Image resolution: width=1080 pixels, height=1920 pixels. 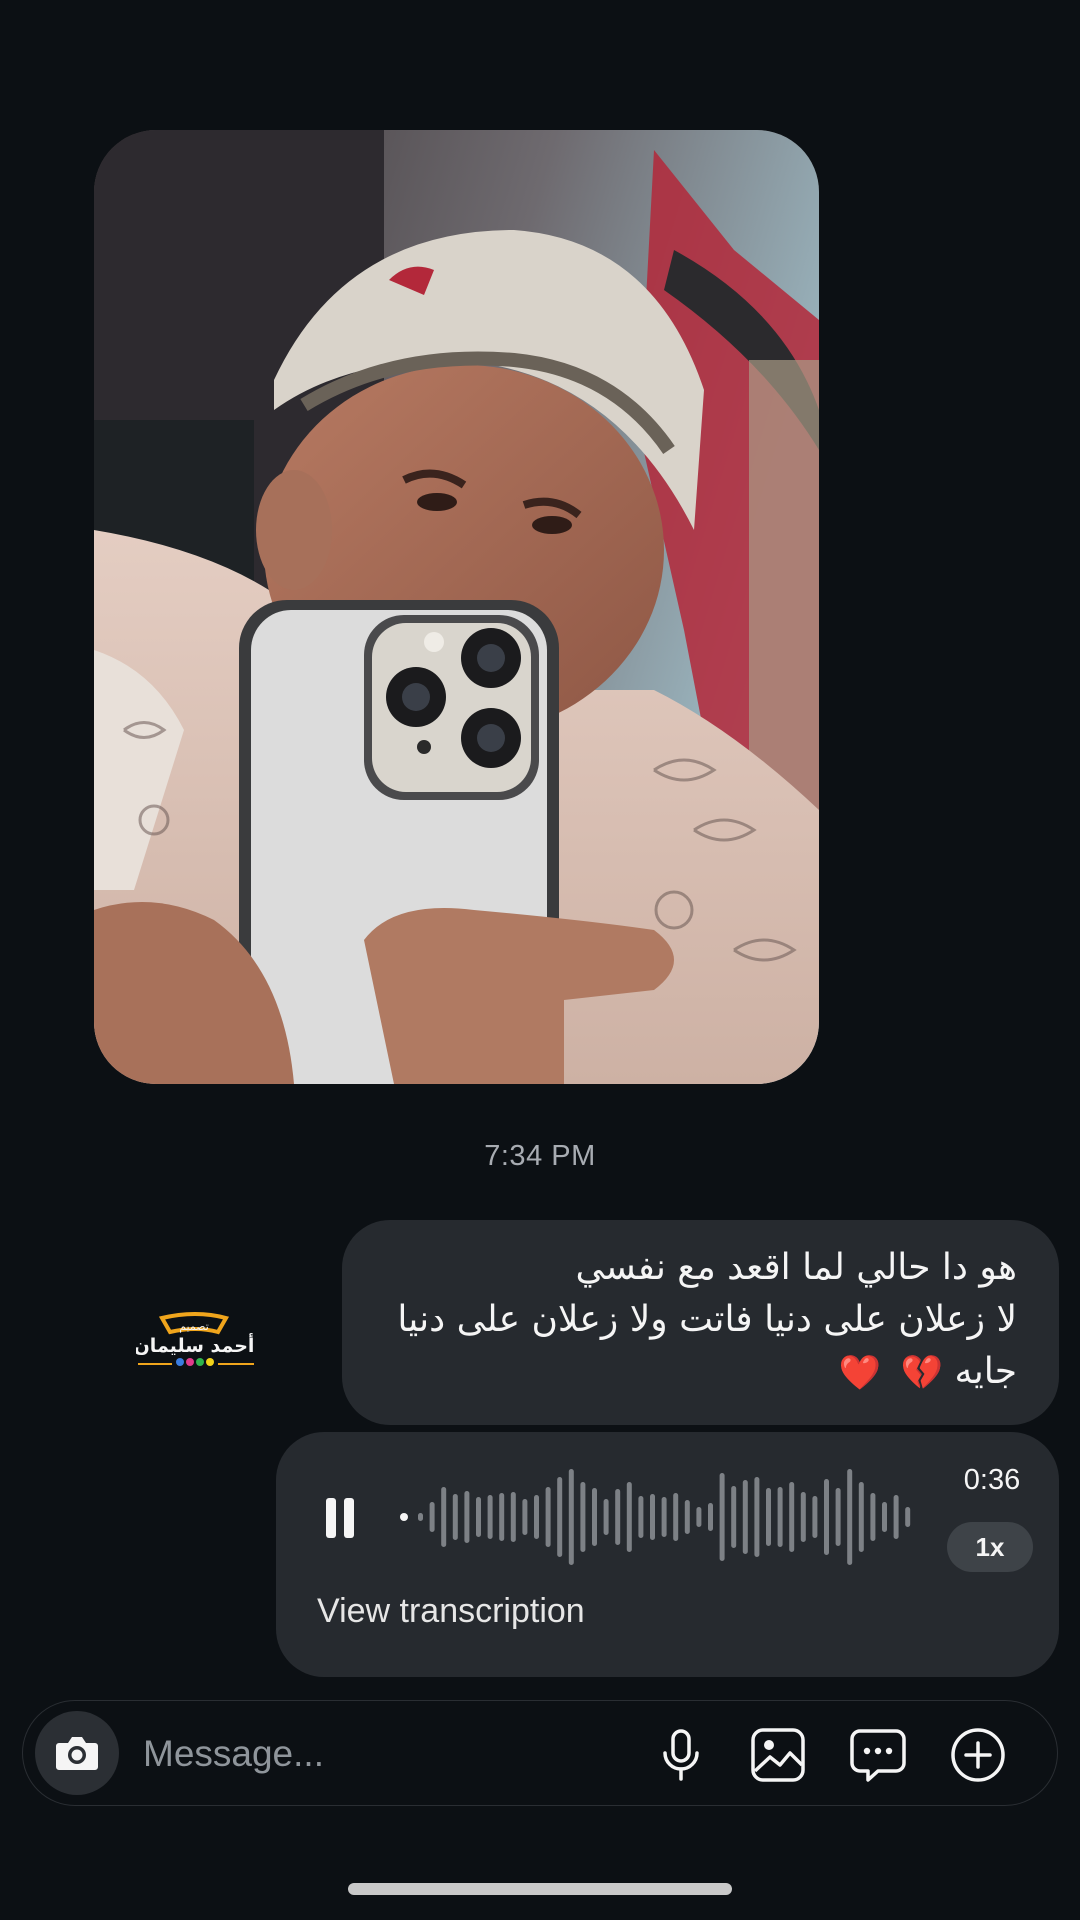 I want to click on message-composer, so click(x=540, y=1753).